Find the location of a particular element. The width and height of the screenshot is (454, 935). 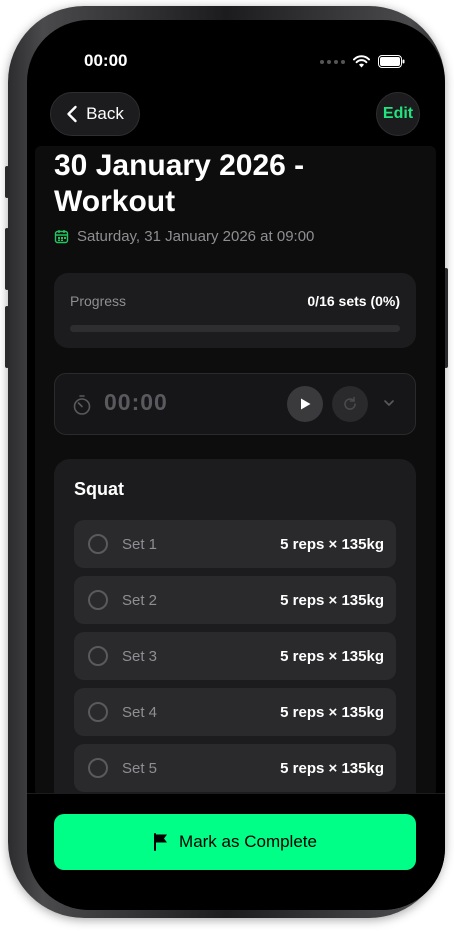

progress-card: Progress 0/16 sets (0%) is located at coordinates (235, 310).